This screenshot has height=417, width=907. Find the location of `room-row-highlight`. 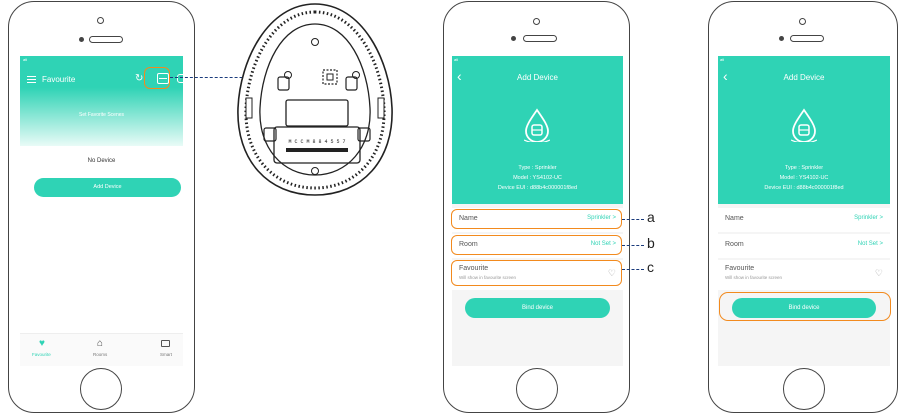

room-row-highlight is located at coordinates (536, 245).